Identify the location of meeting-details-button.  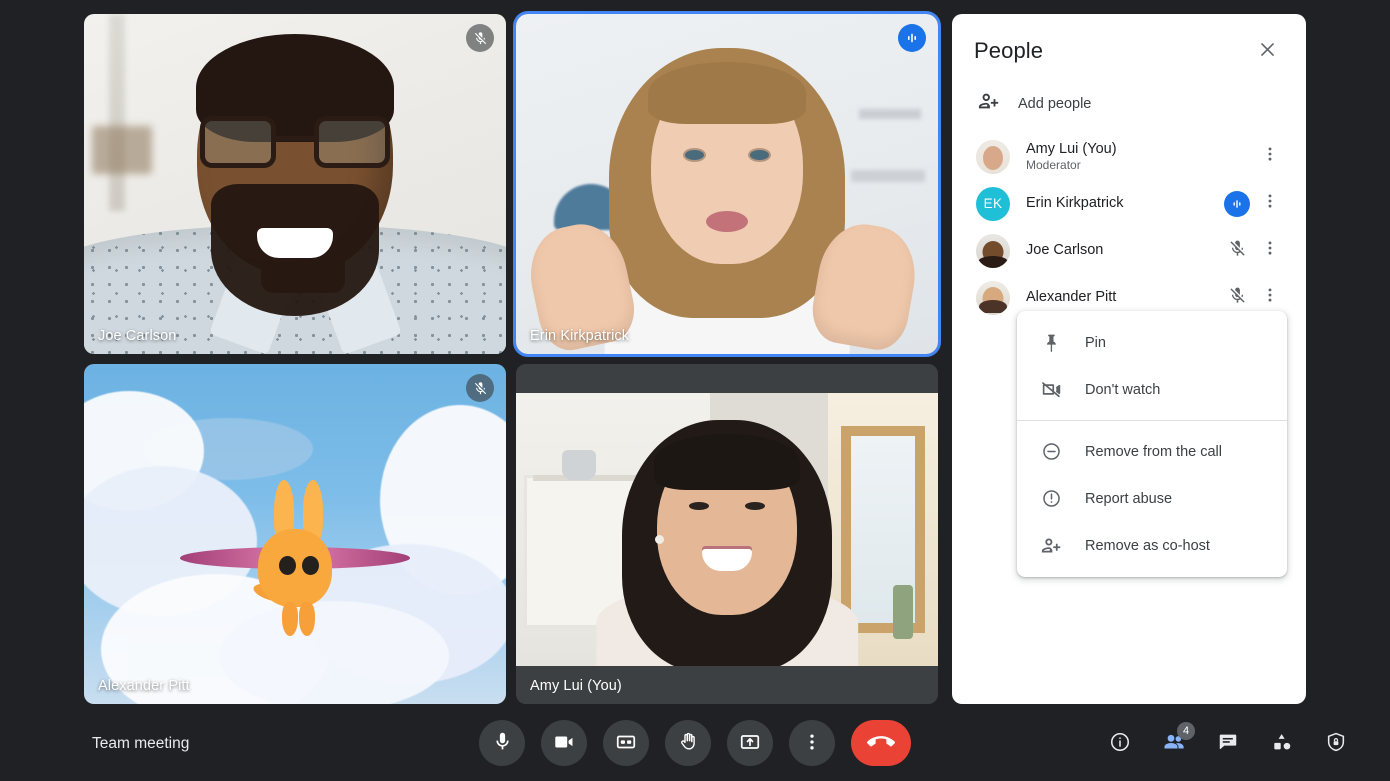
(1120, 744).